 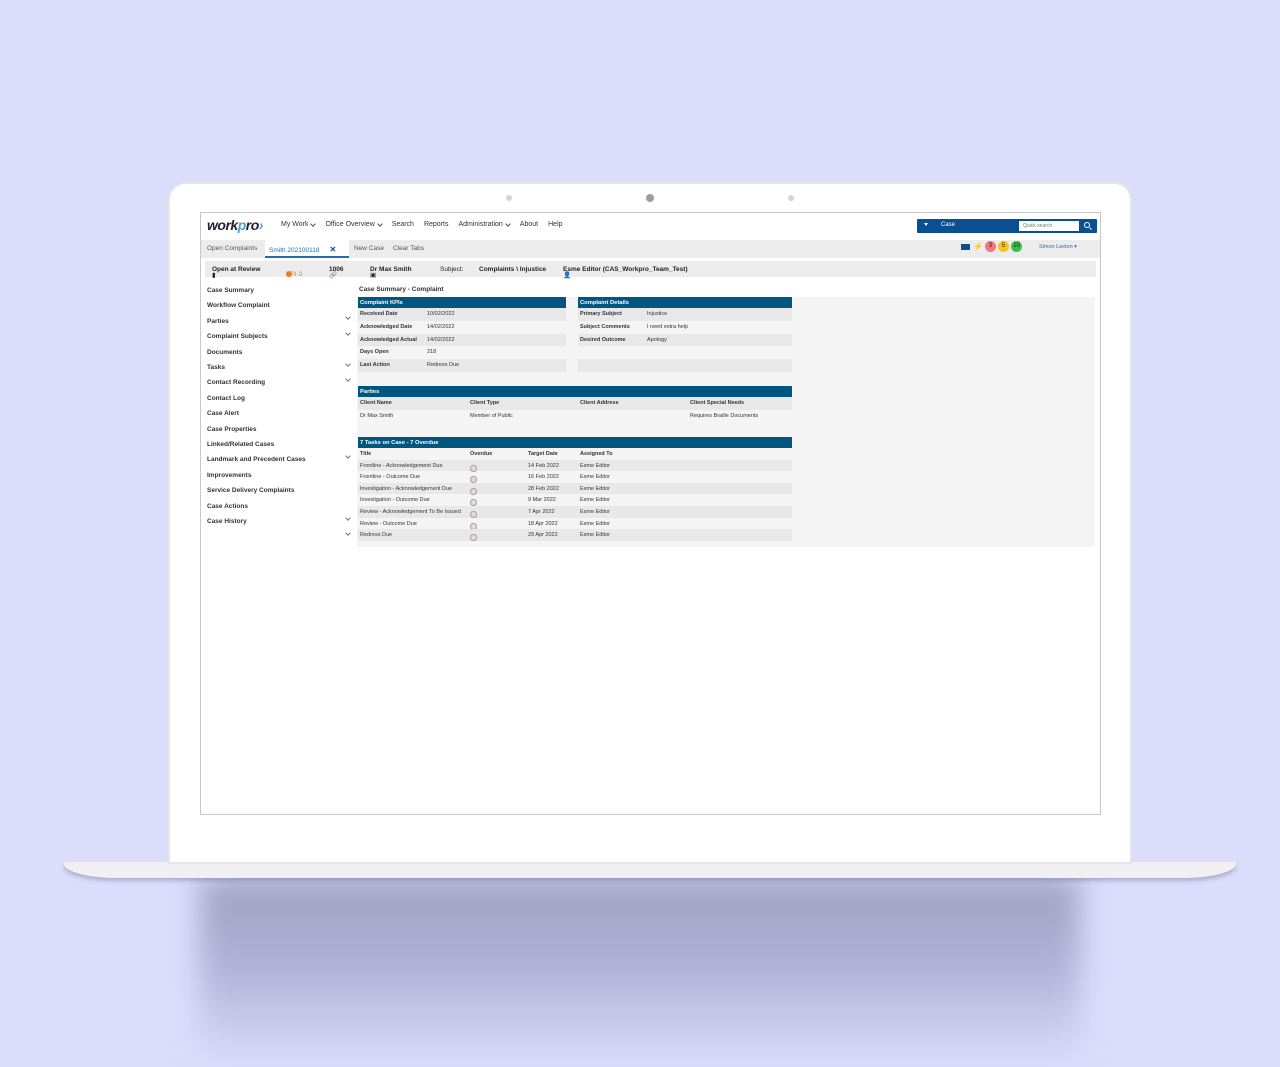 What do you see at coordinates (279, 478) in the screenshot?
I see `sidebar-item: Improvements` at bounding box center [279, 478].